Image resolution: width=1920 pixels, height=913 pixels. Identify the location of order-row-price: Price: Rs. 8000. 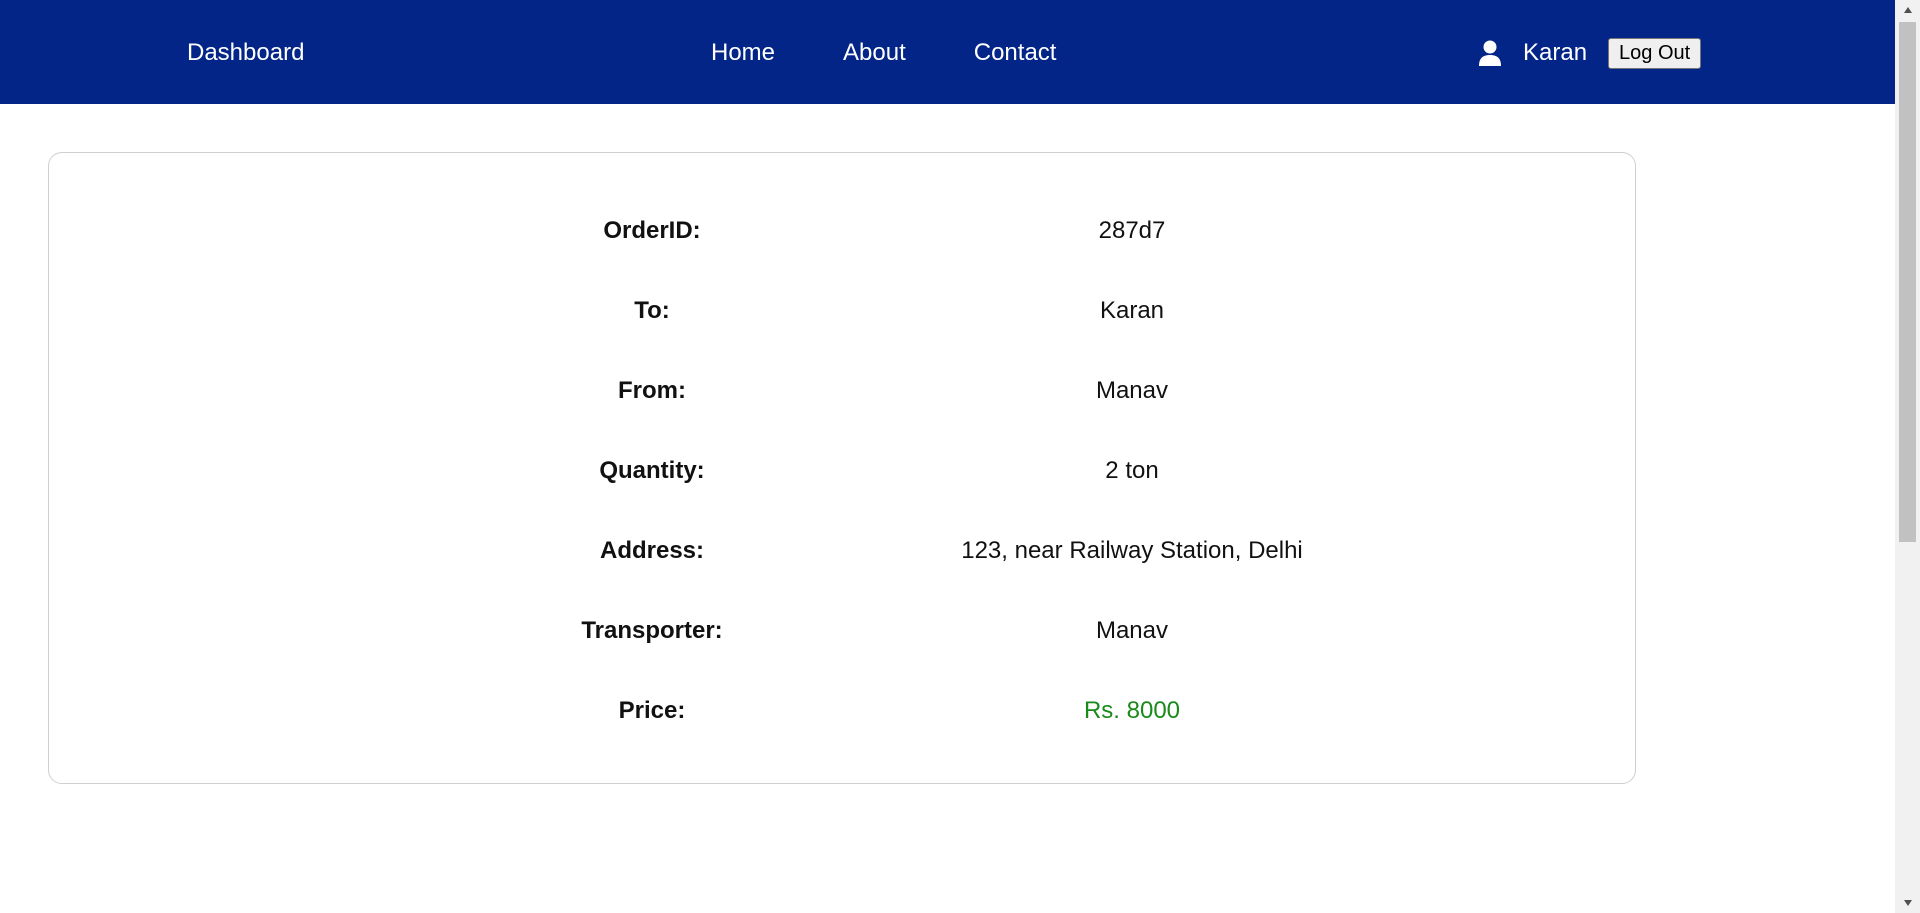
(842, 711).